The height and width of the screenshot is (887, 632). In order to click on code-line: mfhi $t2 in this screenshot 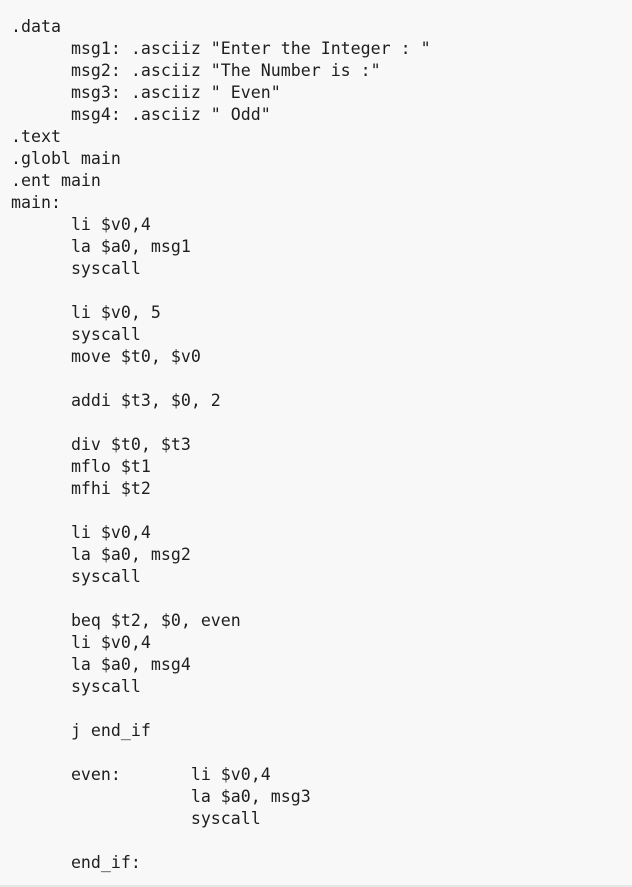, I will do `click(81, 488)`.